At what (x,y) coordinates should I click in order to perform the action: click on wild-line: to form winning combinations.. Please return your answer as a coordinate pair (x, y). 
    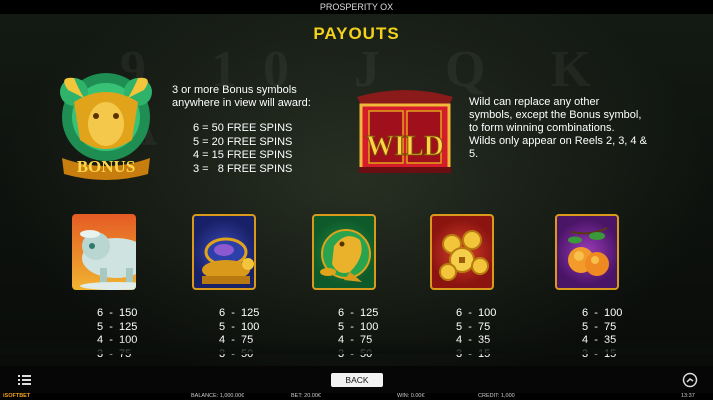
    Looking at the image, I should click on (542, 128).